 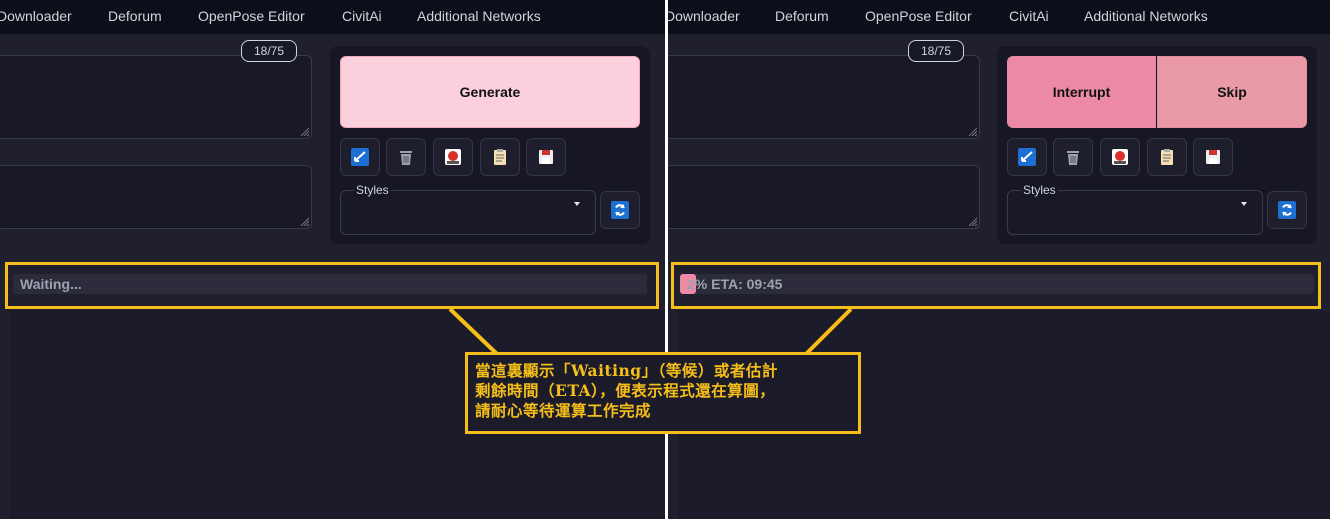 I want to click on callout-line-2: 剩餘時間（ETA），便表示程式還在算圖，, so click(x=625, y=390).